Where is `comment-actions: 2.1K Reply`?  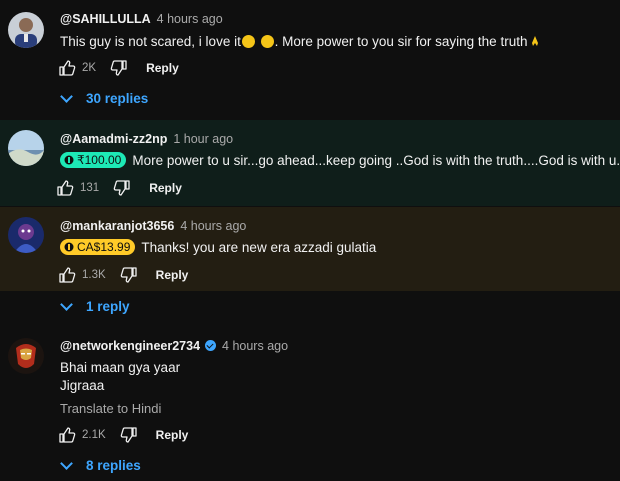 comment-actions: 2.1K Reply is located at coordinates (123, 435).